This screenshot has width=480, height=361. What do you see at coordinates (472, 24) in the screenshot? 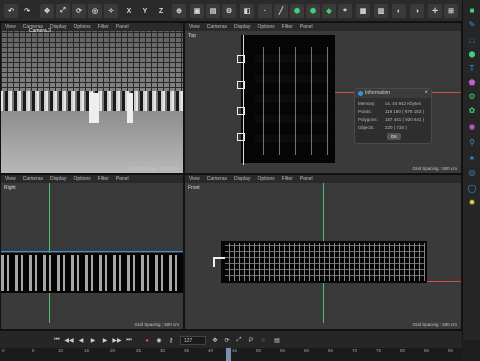
I see `pen-icon: ✎` at bounding box center [472, 24].